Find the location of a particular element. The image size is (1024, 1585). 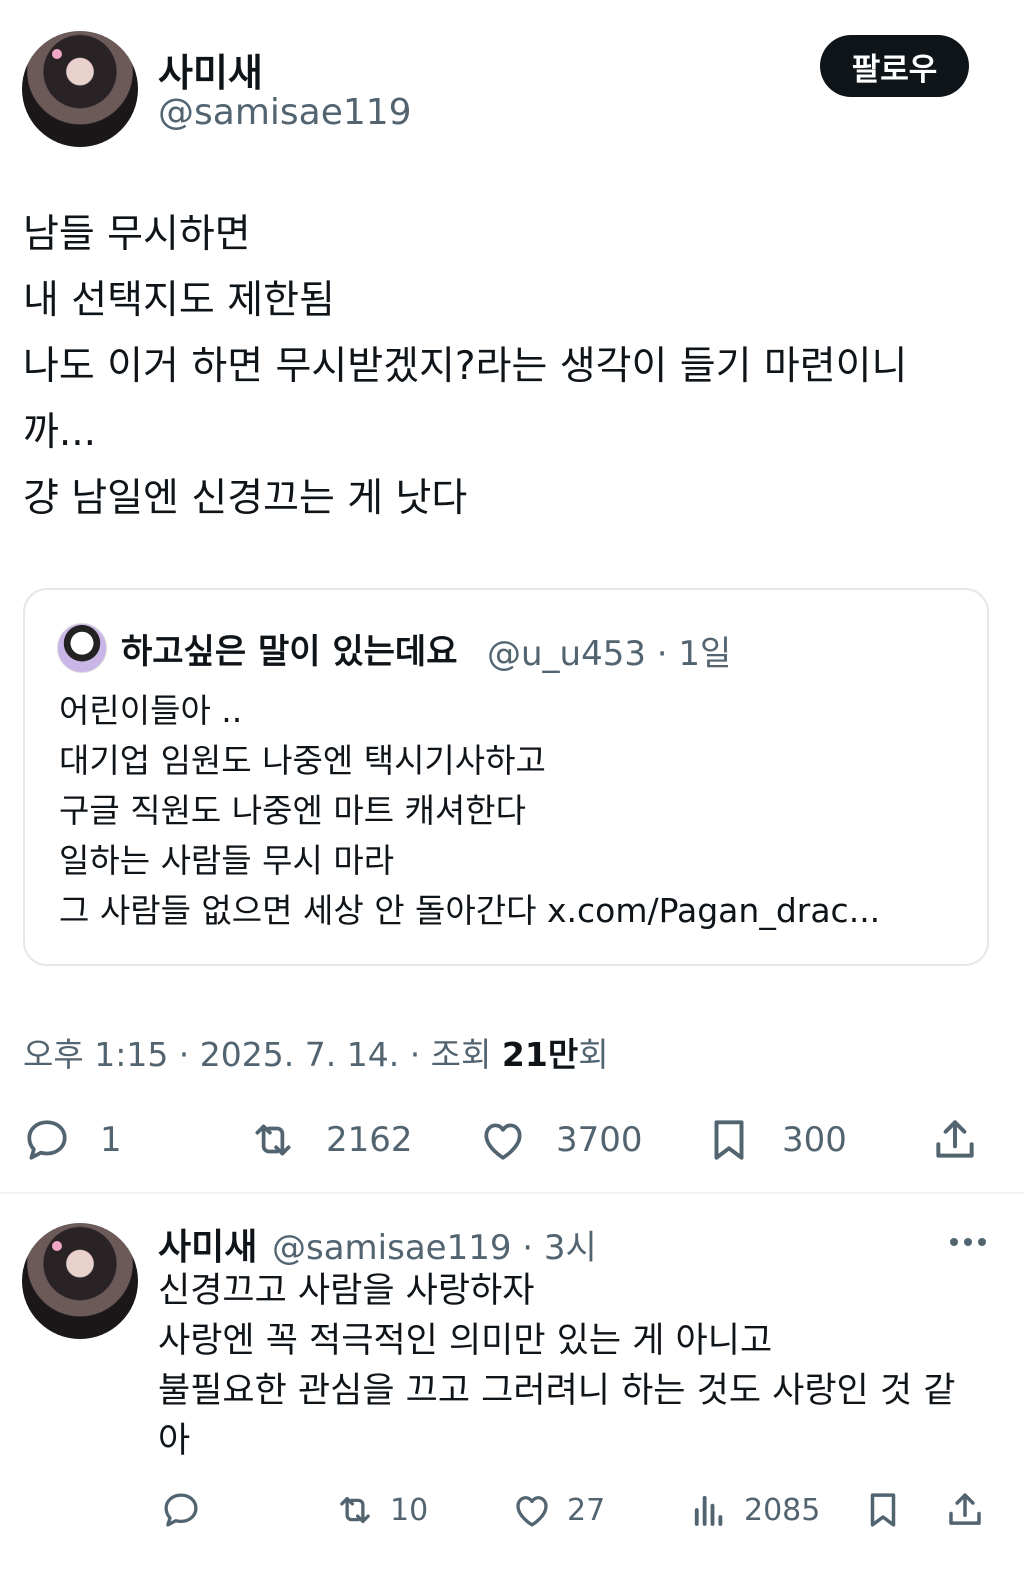

author-avatar is located at coordinates (80, 89).